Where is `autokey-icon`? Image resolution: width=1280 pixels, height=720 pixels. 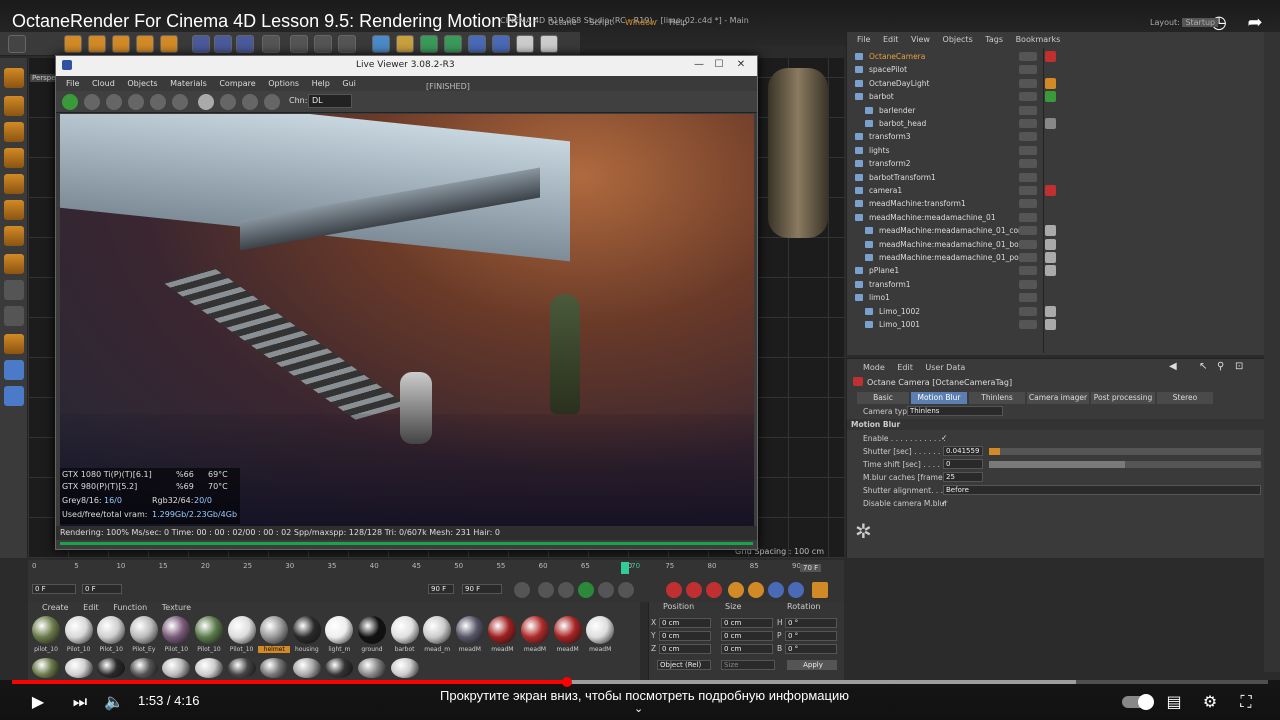
autokey-icon is located at coordinates (694, 590).